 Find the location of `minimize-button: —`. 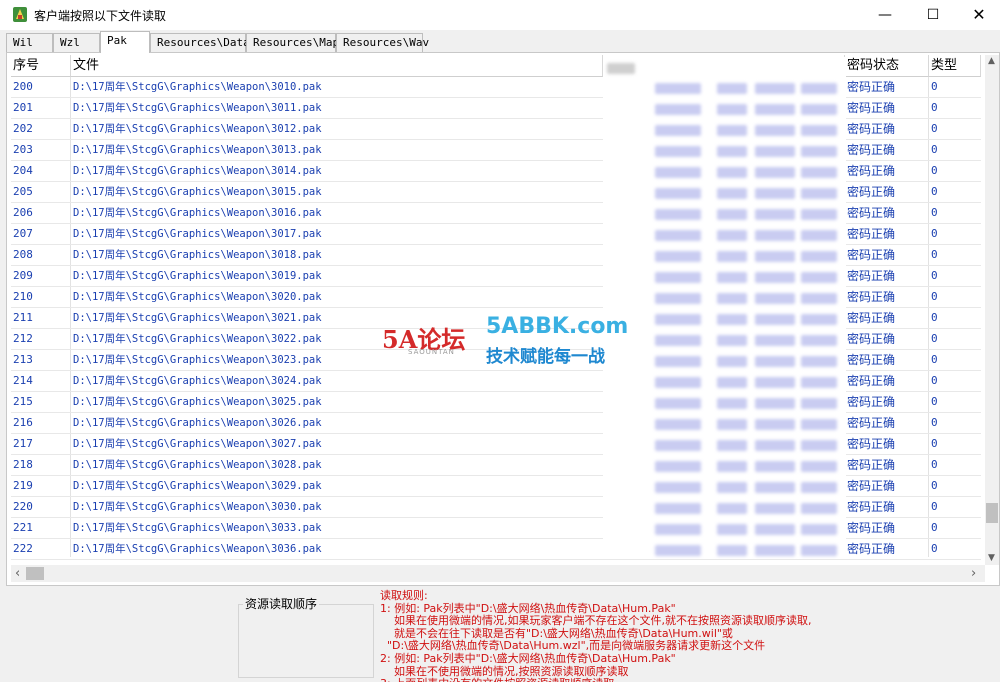

minimize-button: — is located at coordinates (885, 15).